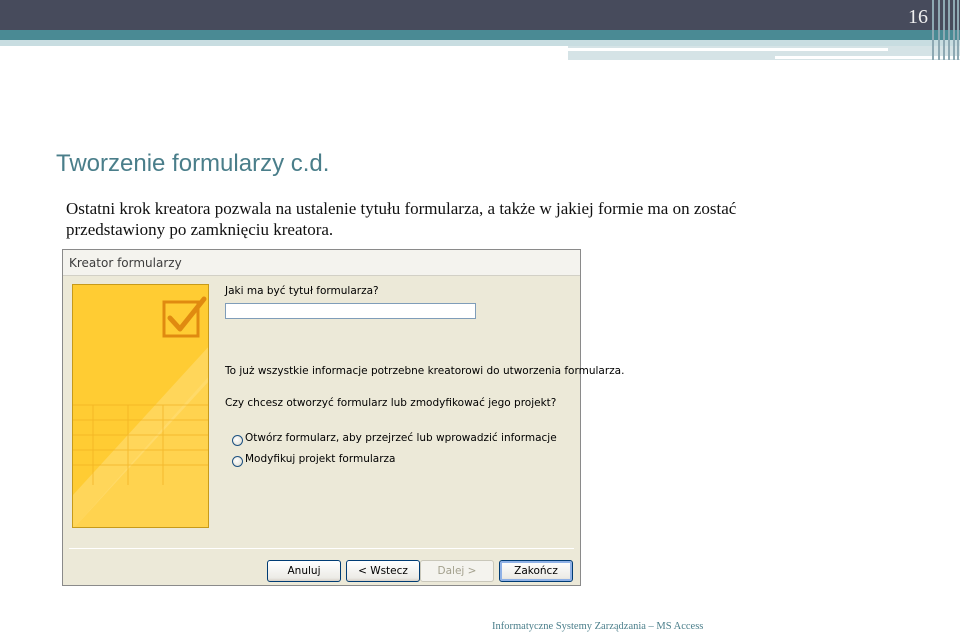 The image size is (960, 634). Describe the element at coordinates (480, 35) in the screenshot. I see `header-bar-teal` at that location.